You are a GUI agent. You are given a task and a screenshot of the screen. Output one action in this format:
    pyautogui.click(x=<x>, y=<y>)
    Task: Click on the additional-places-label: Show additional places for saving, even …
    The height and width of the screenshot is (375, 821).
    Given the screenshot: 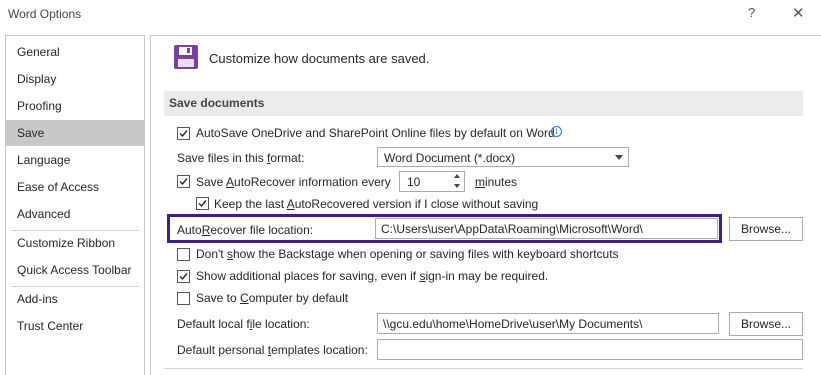 What is the action you would take?
    pyautogui.click(x=372, y=276)
    